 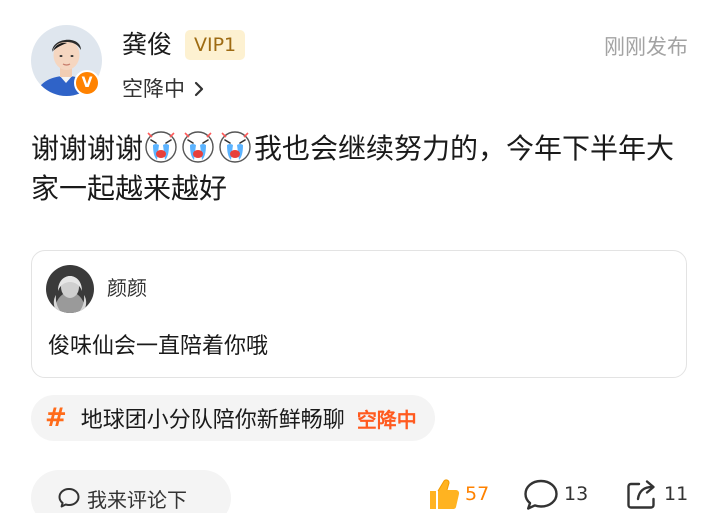 What do you see at coordinates (477, 494) in the screenshot?
I see `like-count: 57` at bounding box center [477, 494].